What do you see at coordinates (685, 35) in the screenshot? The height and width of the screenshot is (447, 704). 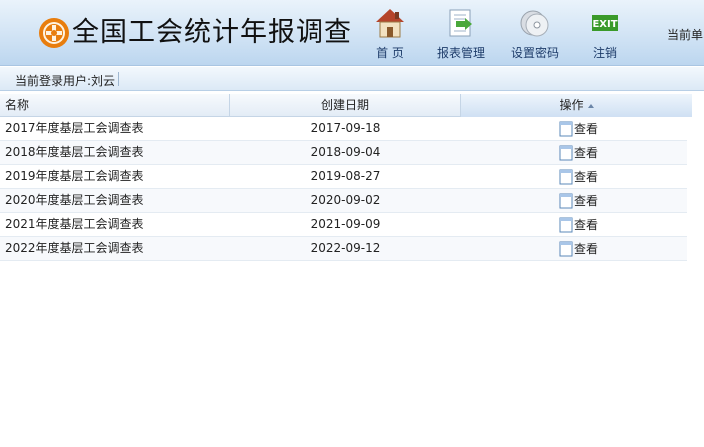 I see `current-unit-label: 当前单` at bounding box center [685, 35].